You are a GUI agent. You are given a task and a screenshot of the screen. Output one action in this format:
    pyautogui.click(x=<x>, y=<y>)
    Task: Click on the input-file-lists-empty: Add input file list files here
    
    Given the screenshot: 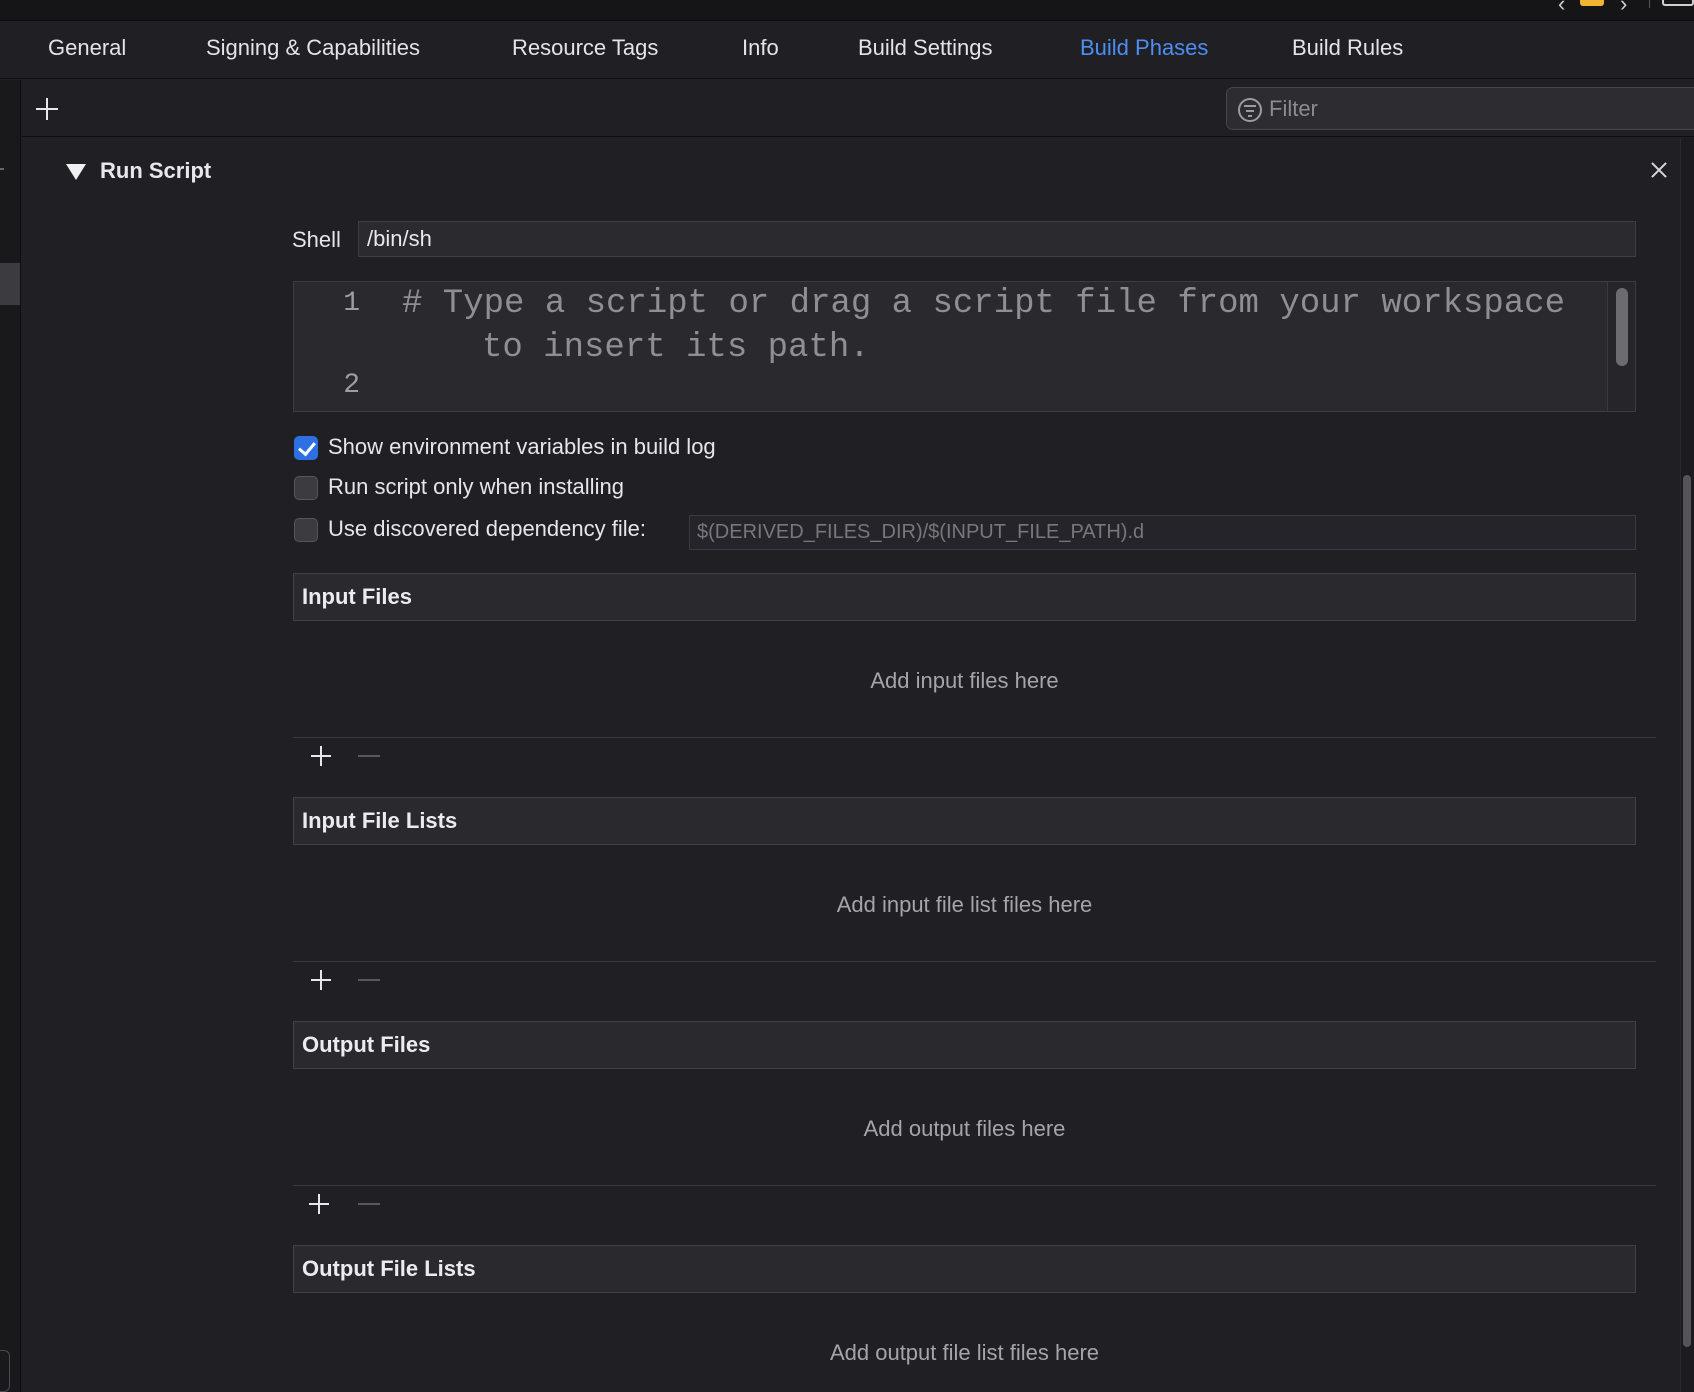 What is the action you would take?
    pyautogui.click(x=964, y=904)
    